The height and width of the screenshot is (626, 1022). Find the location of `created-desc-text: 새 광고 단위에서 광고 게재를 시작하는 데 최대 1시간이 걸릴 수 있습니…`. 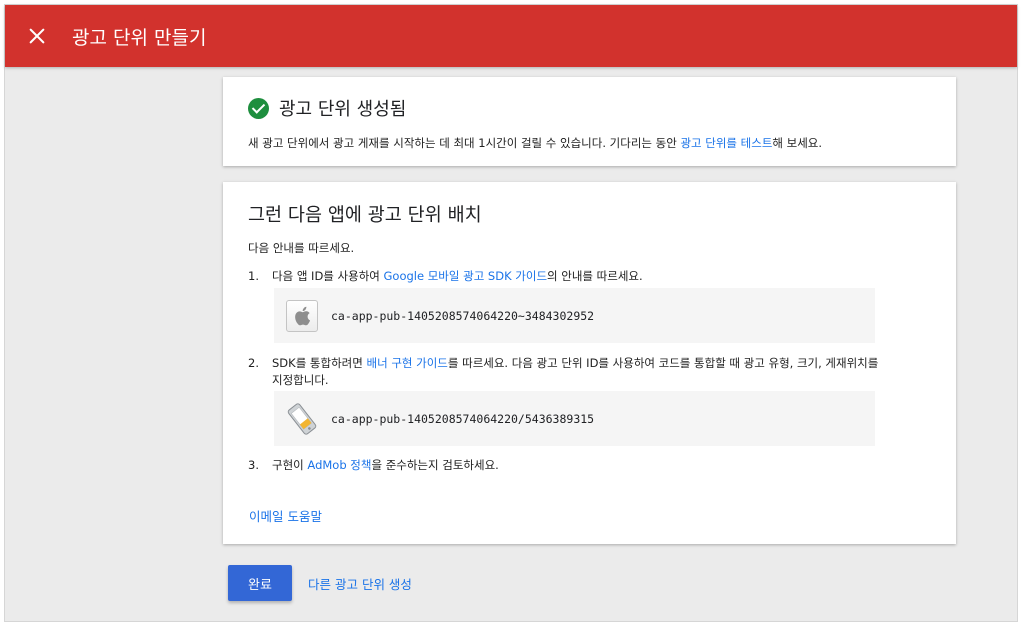

created-desc-text: 새 광고 단위에서 광고 게재를 시작하는 데 최대 1시간이 걸릴 수 있습니… is located at coordinates (464, 143).